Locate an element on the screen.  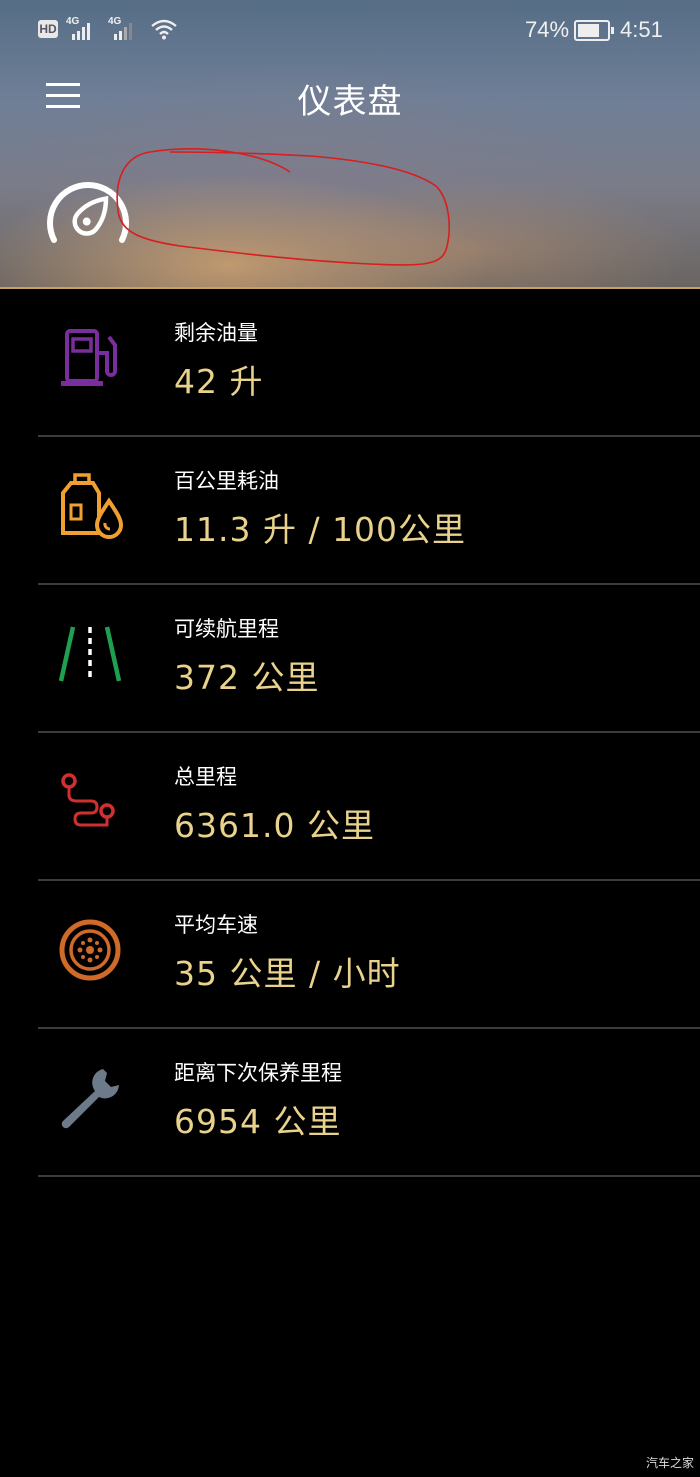
battery-percent: 74% is located at coordinates (547, 29).